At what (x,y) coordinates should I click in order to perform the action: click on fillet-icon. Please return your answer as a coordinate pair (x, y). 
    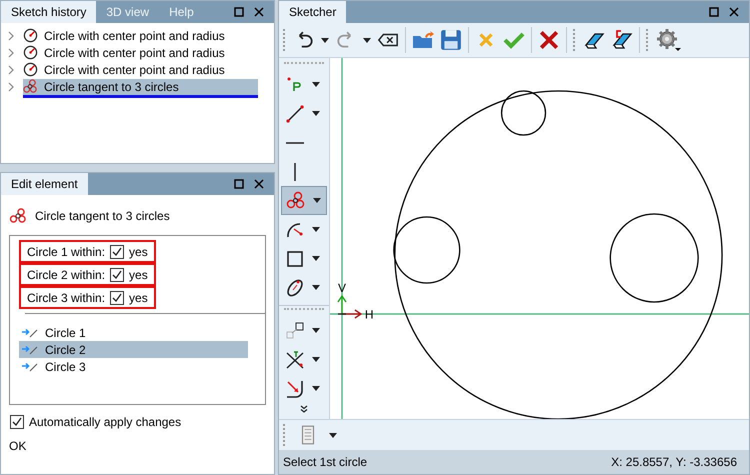
    Looking at the image, I should click on (295, 388).